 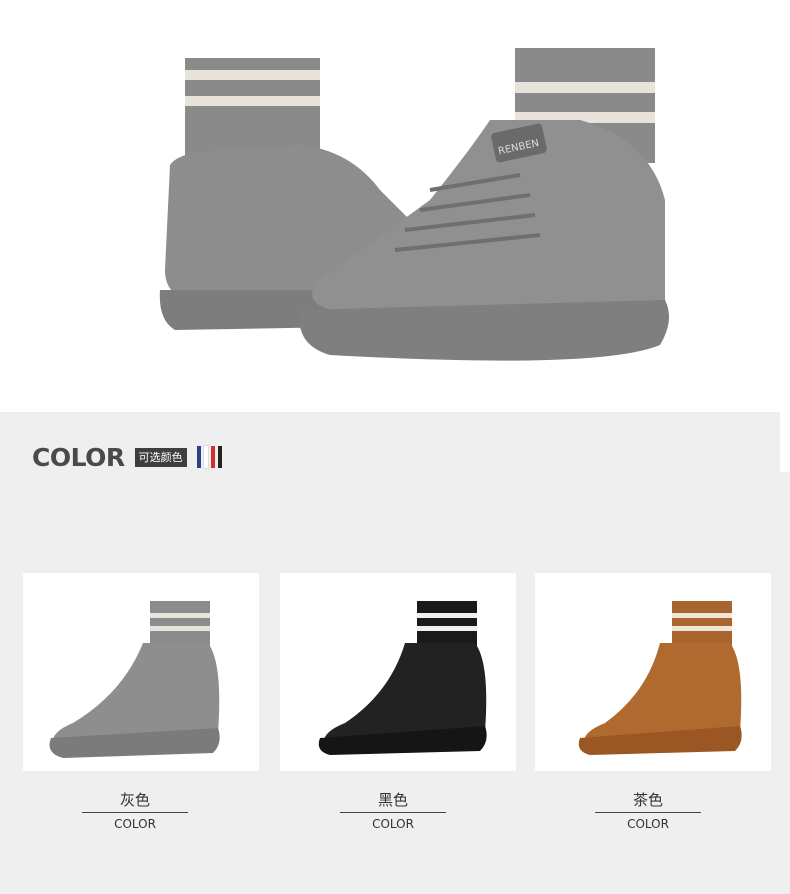 I want to click on variant-card-black, so click(x=398, y=672).